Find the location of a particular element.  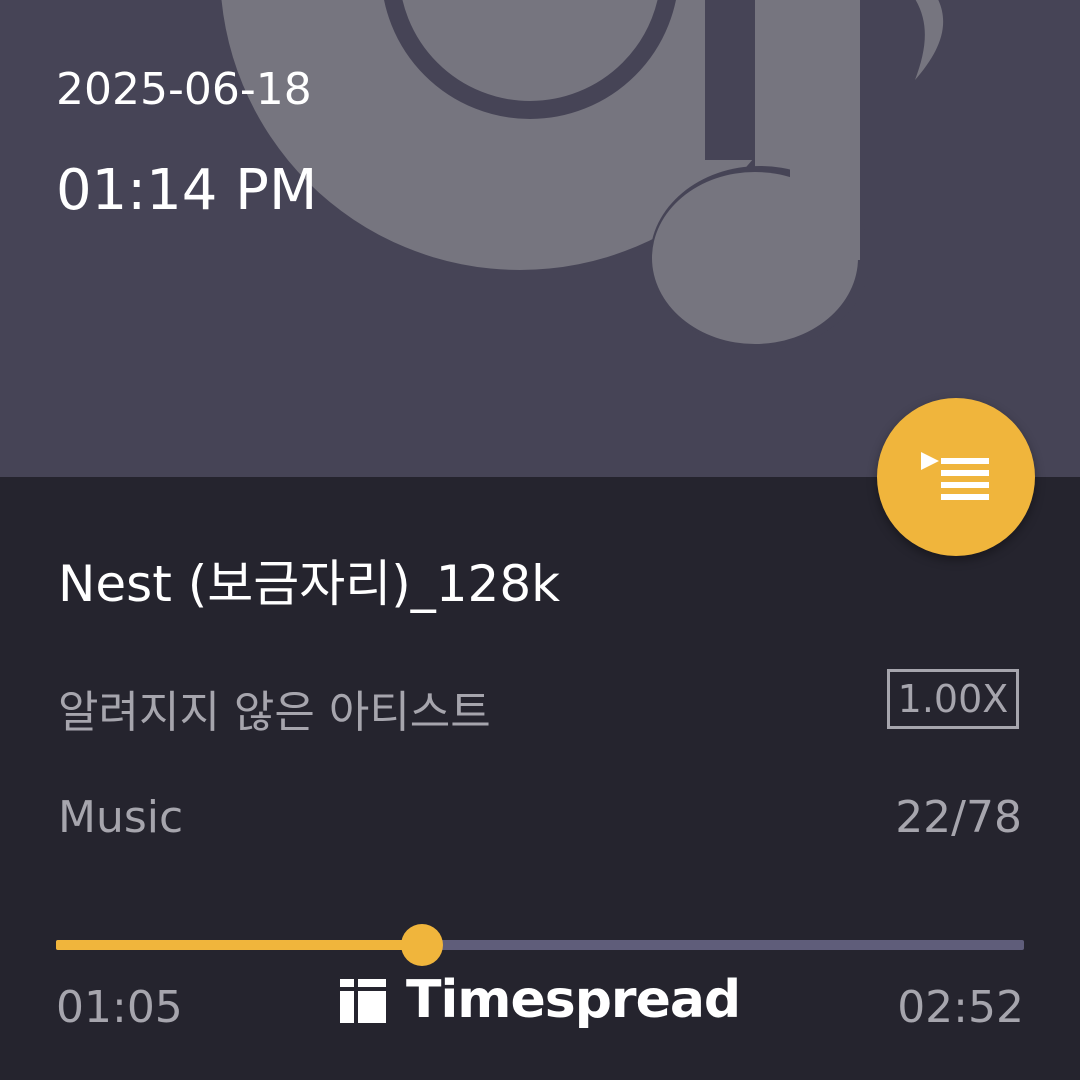

track-artist: 알려지지 않은 아티스트 is located at coordinates (274, 712).